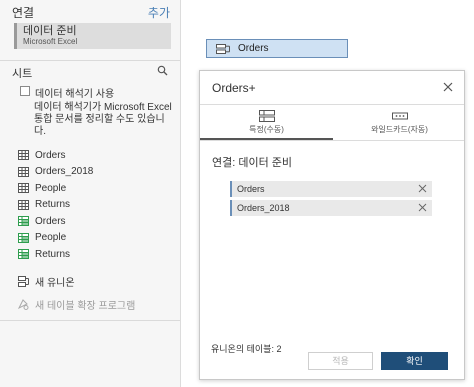 This screenshot has width=474, height=387. What do you see at coordinates (91, 12) in the screenshot?
I see `connections-header: 연결 추가` at bounding box center [91, 12].